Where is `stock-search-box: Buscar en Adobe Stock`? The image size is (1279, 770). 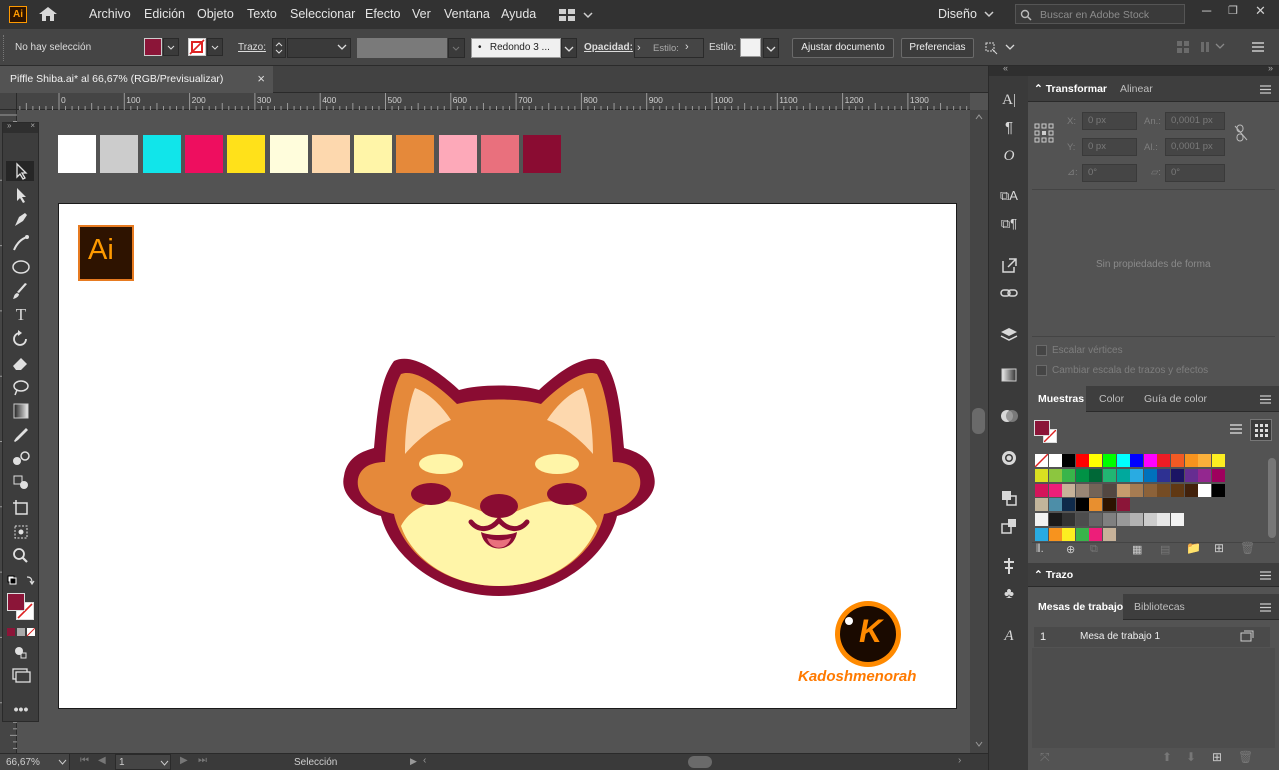 stock-search-box: Buscar en Adobe Stock is located at coordinates (1100, 14).